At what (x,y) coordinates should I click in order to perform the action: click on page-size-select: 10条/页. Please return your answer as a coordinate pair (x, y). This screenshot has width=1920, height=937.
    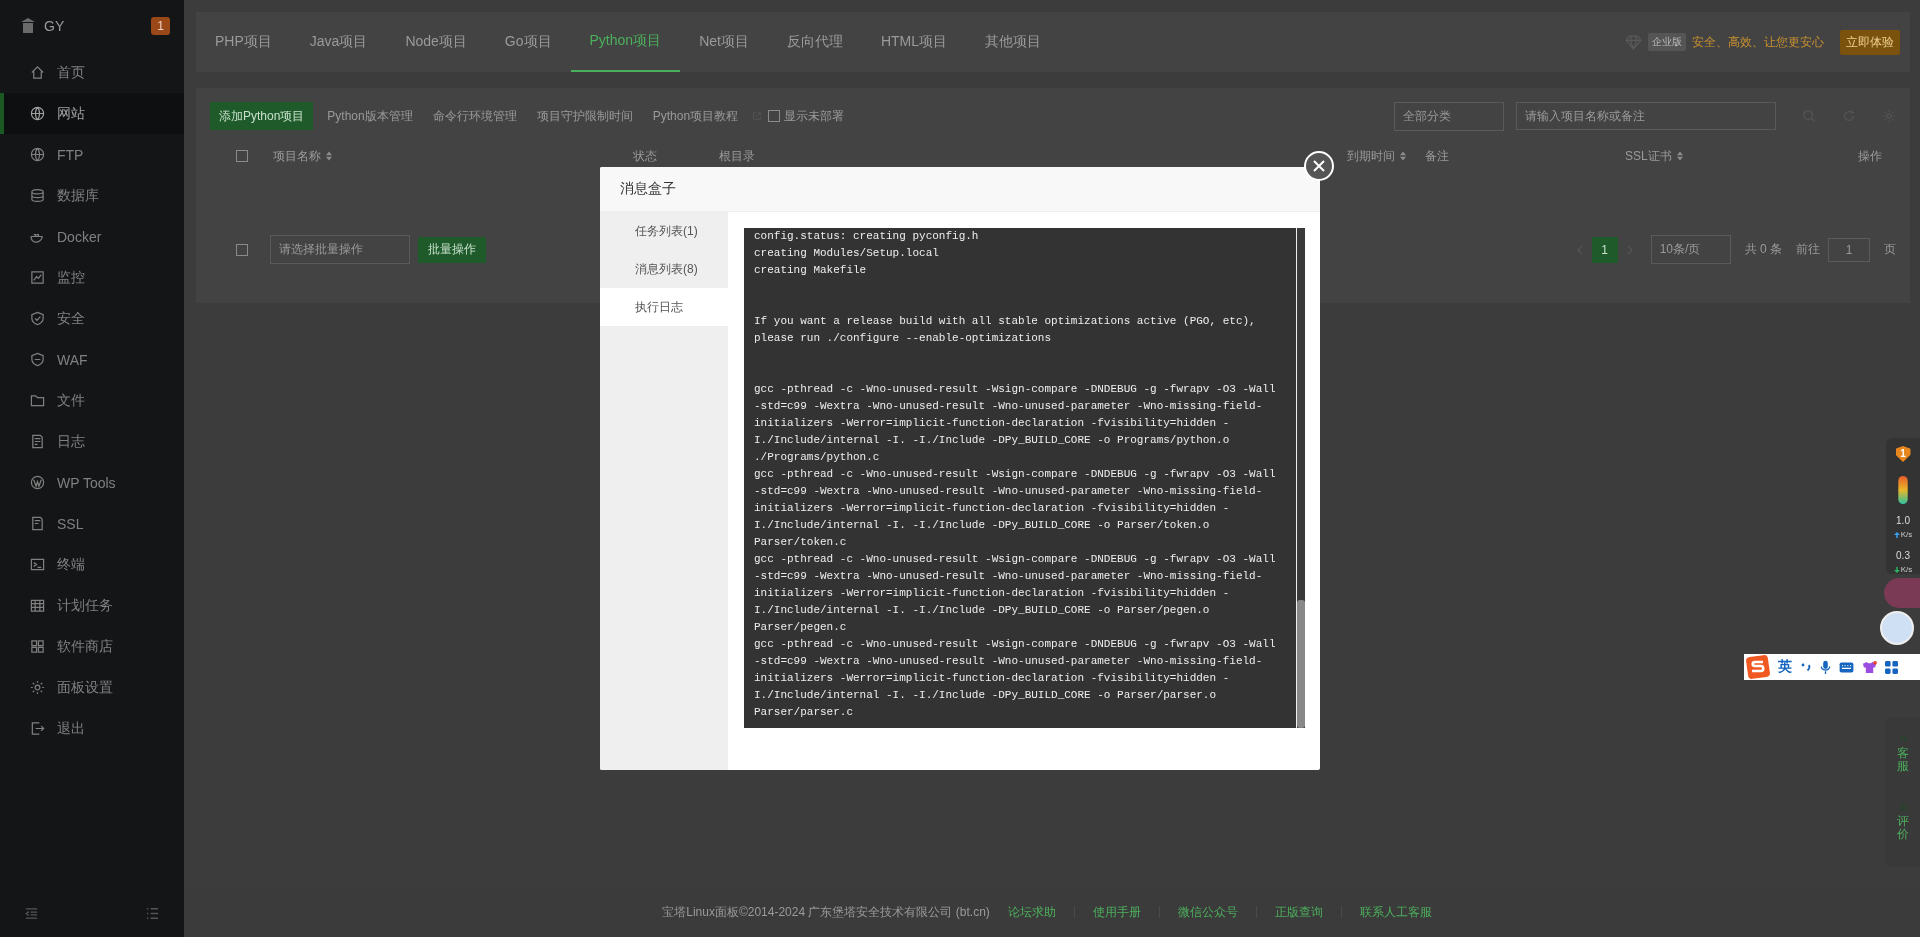
    Looking at the image, I should click on (1690, 249).